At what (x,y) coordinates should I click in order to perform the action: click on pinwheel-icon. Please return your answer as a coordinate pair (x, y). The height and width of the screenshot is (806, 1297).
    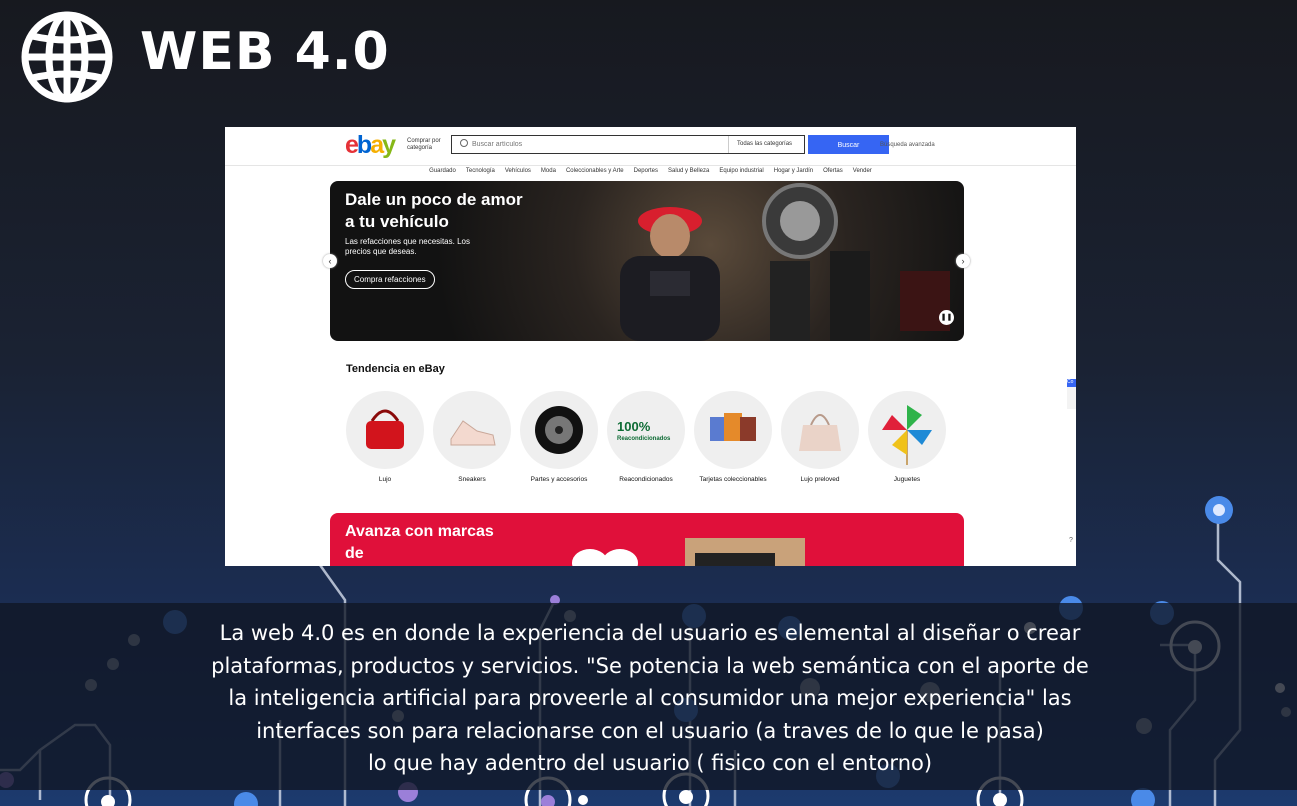
    Looking at the image, I should click on (907, 435).